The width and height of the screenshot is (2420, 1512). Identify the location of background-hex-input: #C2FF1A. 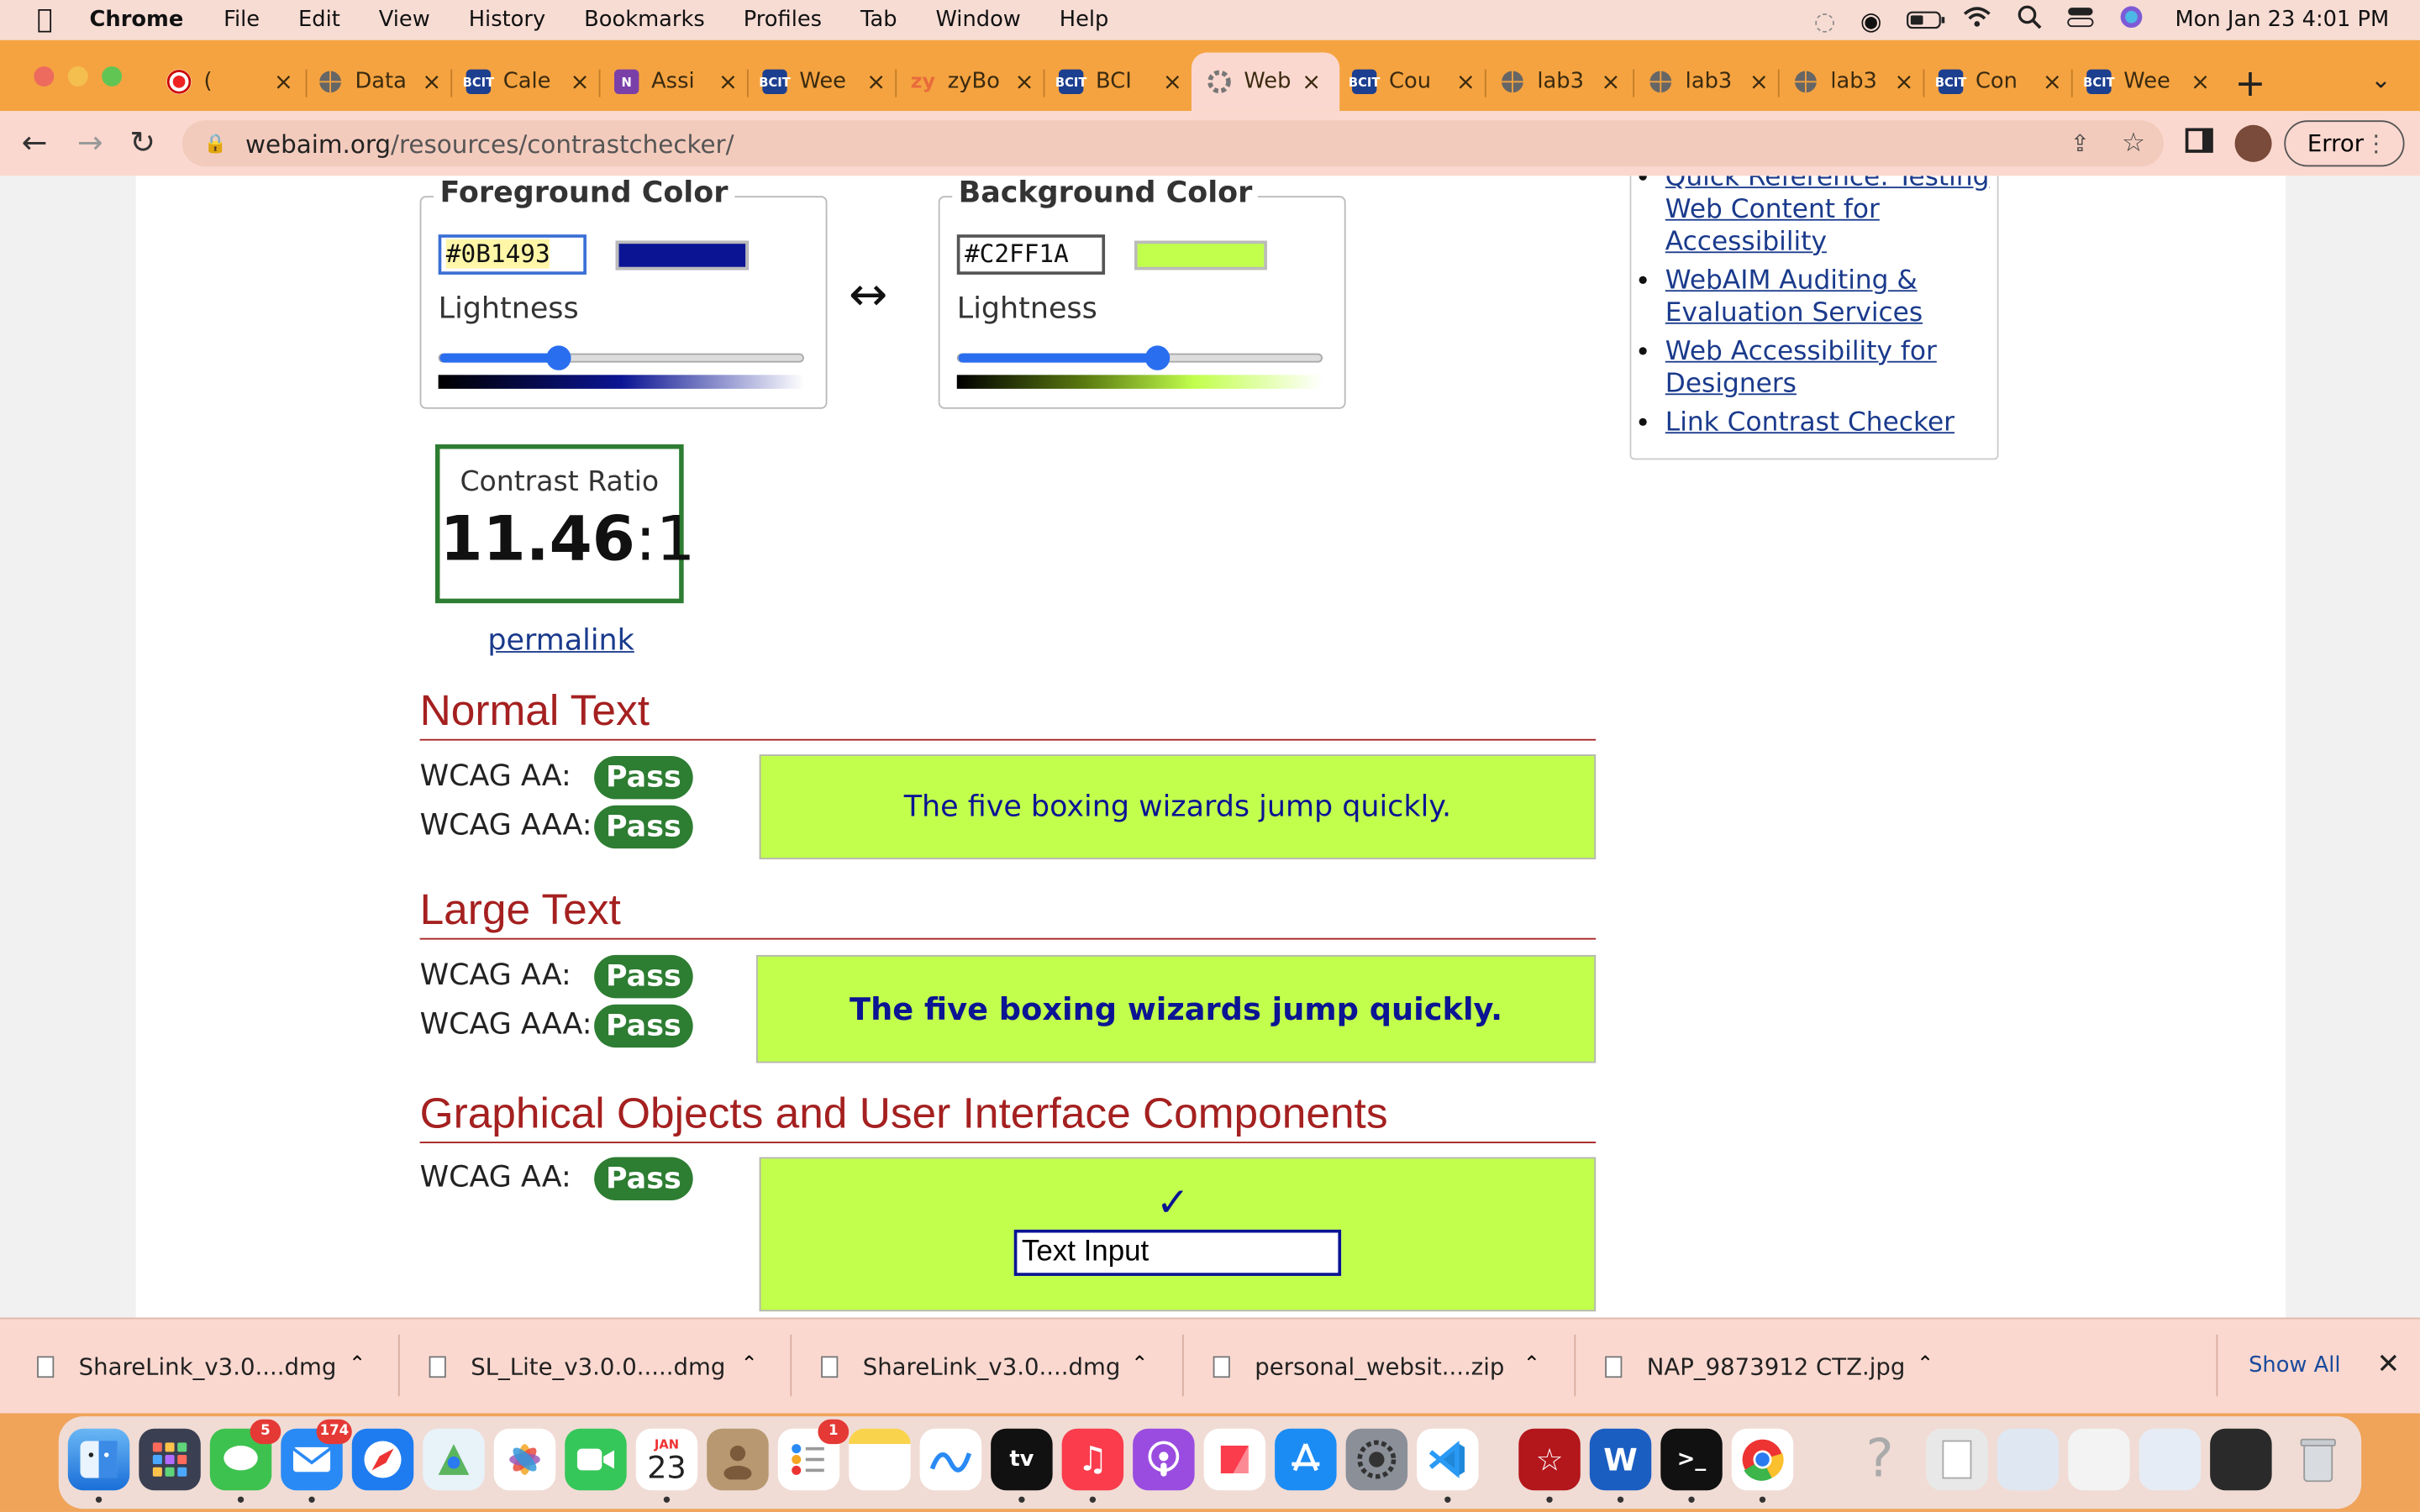
(1031, 254).